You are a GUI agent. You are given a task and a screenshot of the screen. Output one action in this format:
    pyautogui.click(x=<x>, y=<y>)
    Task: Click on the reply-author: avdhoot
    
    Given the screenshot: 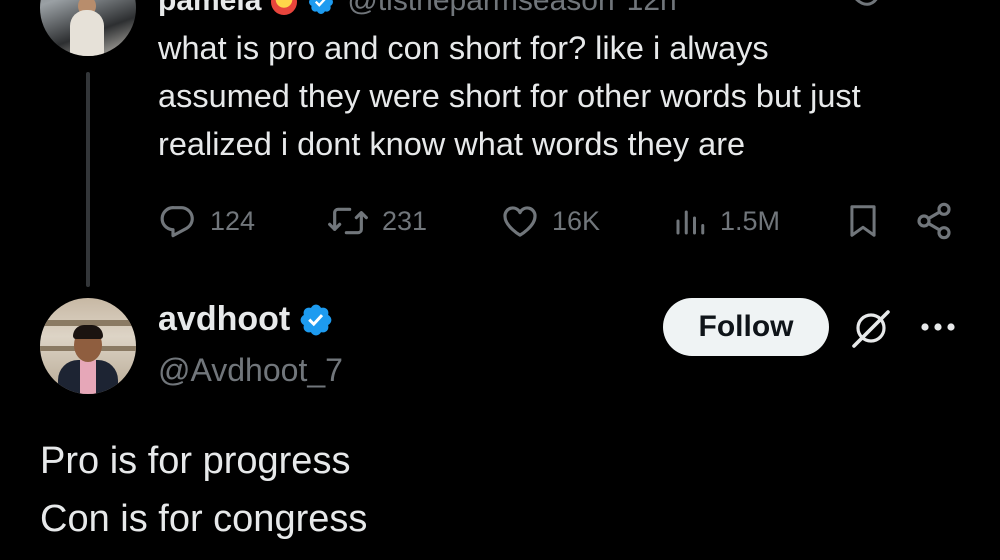 What is the action you would take?
    pyautogui.click(x=246, y=319)
    